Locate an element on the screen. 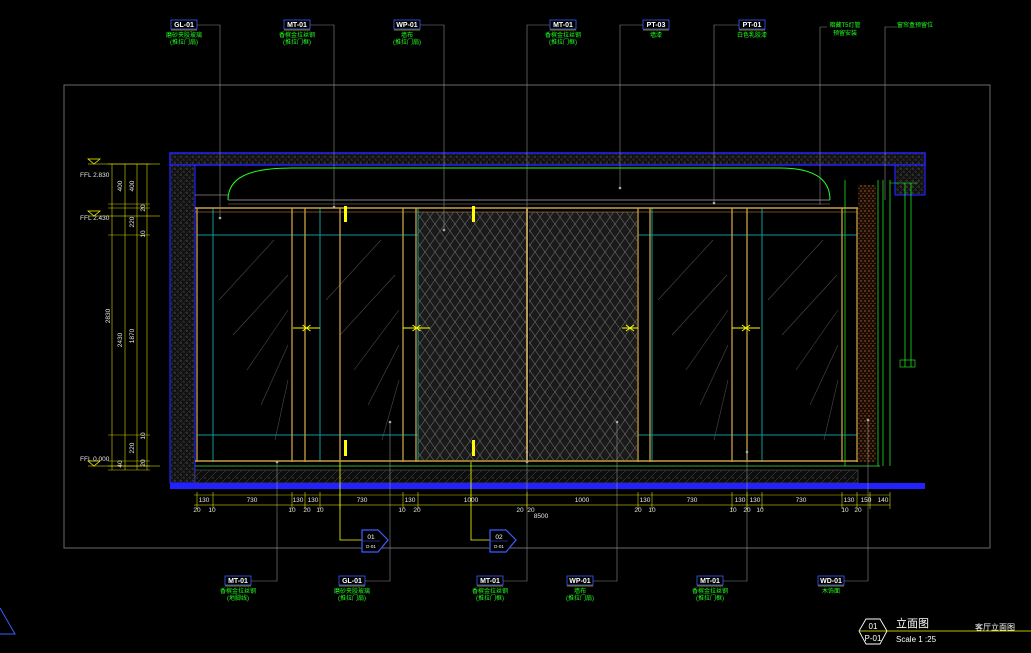 This screenshot has width=1031, height=653. light-cove is located at coordinates (529, 184).